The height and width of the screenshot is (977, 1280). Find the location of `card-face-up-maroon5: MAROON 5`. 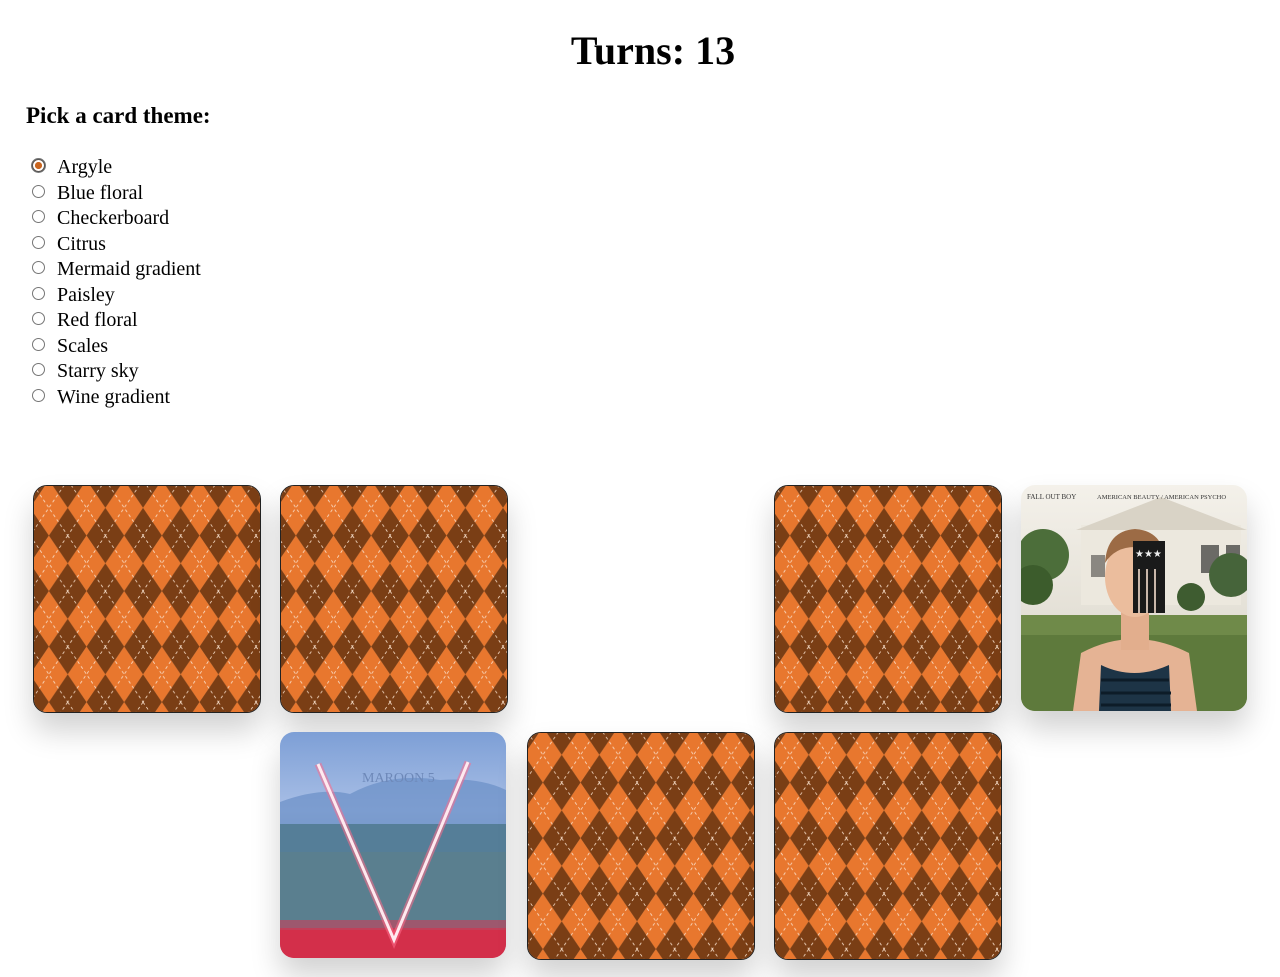

card-face-up-maroon5: MAROON 5 is located at coordinates (393, 845).